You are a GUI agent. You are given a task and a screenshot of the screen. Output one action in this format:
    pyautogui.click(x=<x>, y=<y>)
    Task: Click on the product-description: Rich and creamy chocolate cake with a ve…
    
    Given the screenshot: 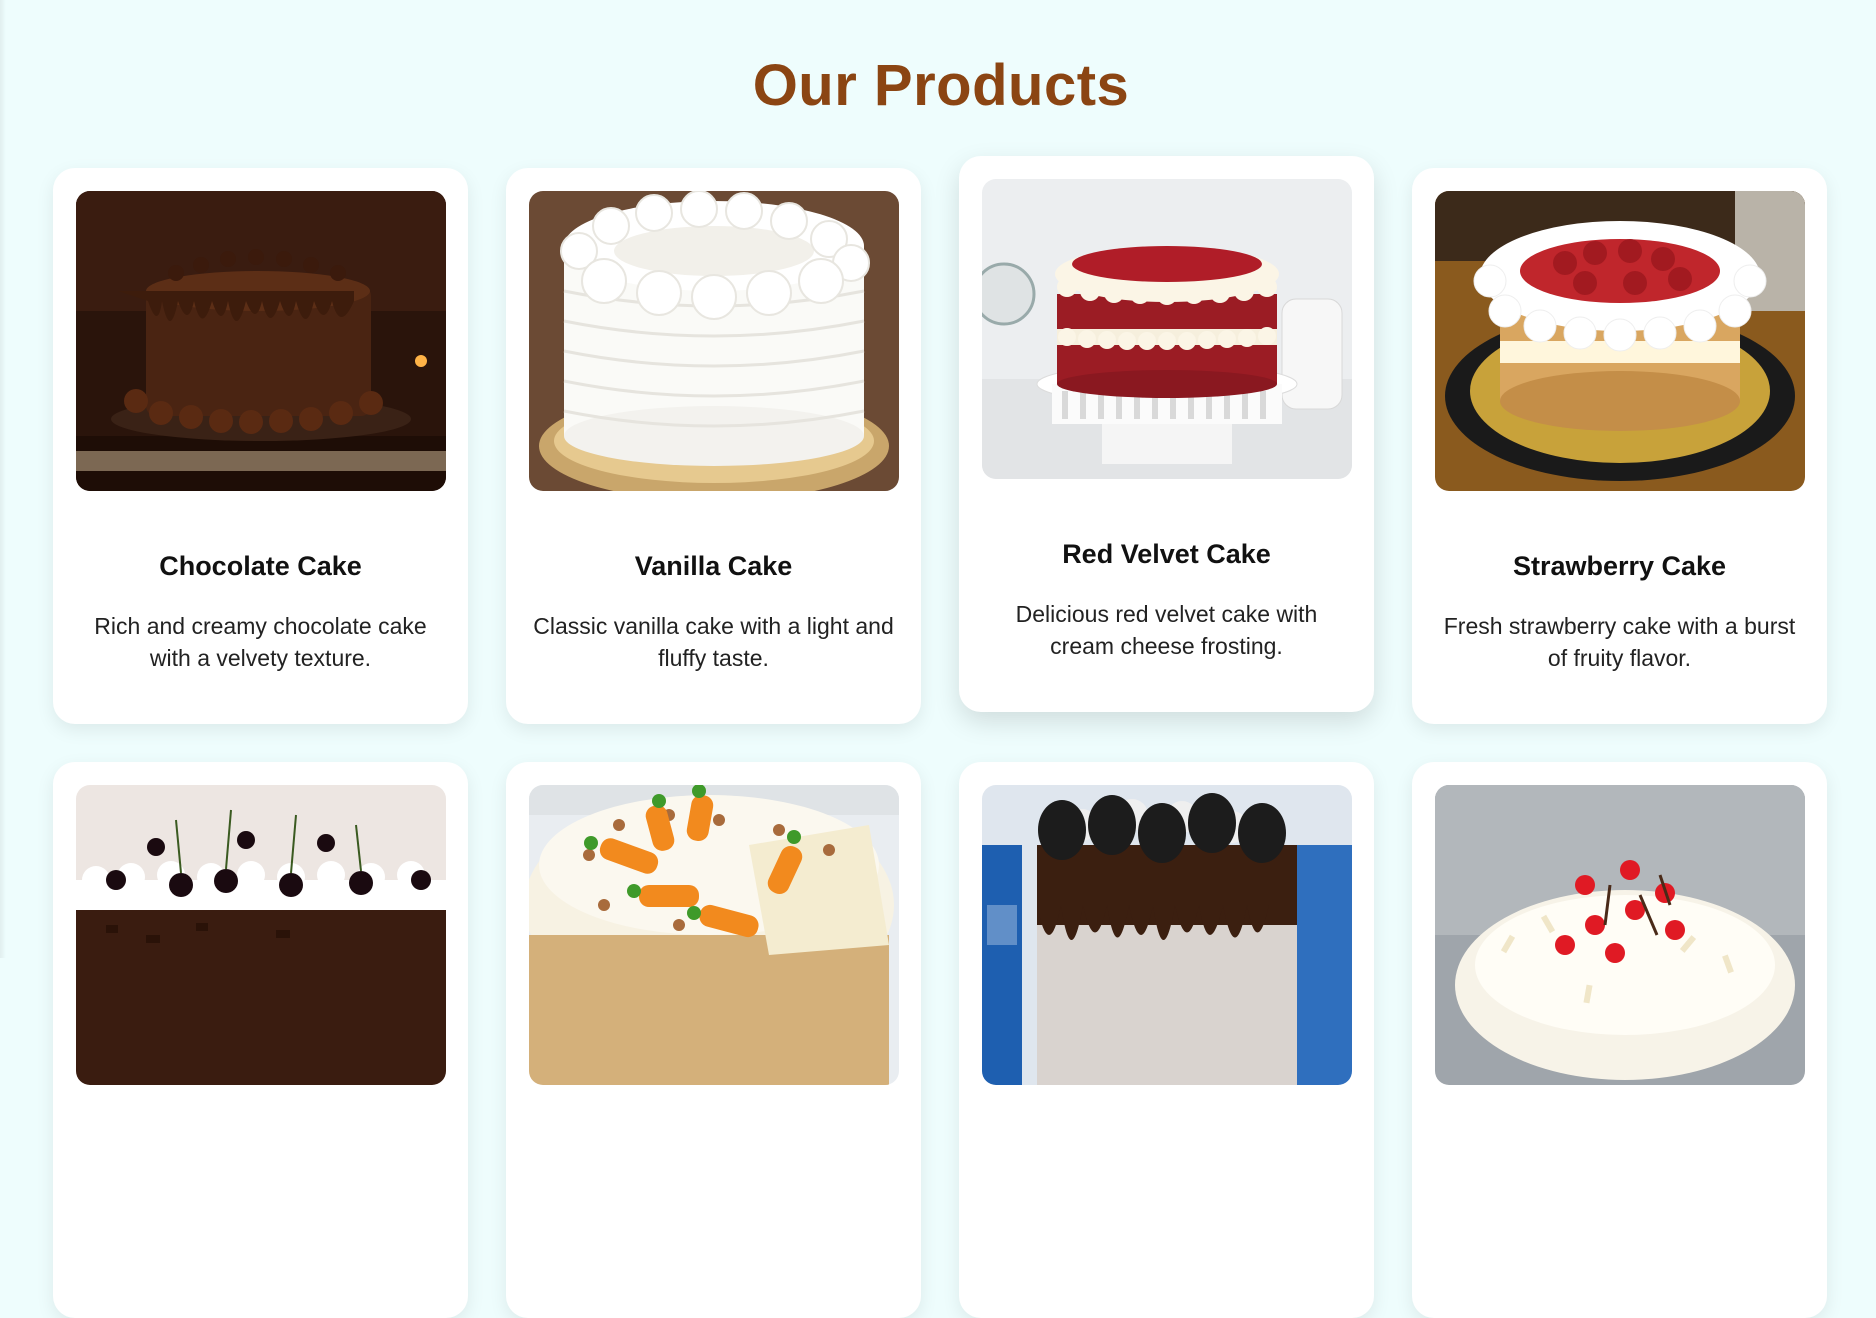 What is the action you would take?
    pyautogui.click(x=260, y=642)
    